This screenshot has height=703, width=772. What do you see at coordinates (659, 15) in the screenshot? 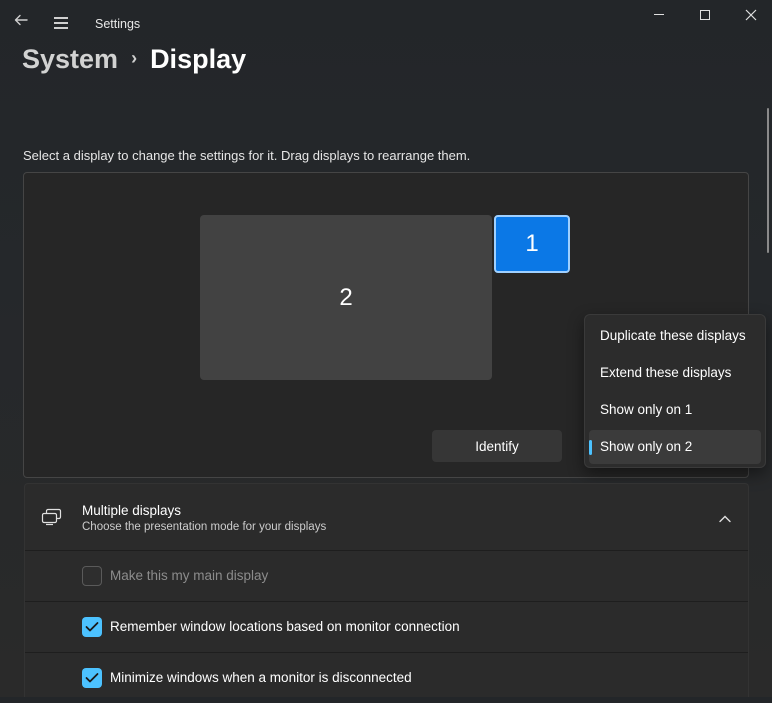
I see `minimize-button` at bounding box center [659, 15].